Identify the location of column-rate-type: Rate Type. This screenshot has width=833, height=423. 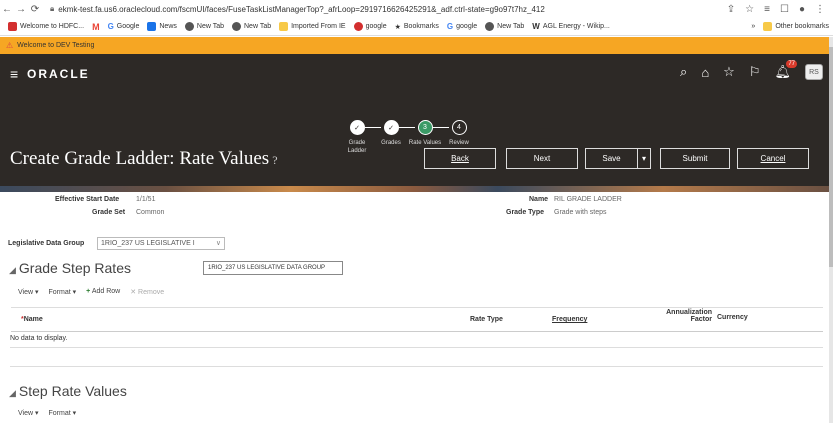
(486, 319).